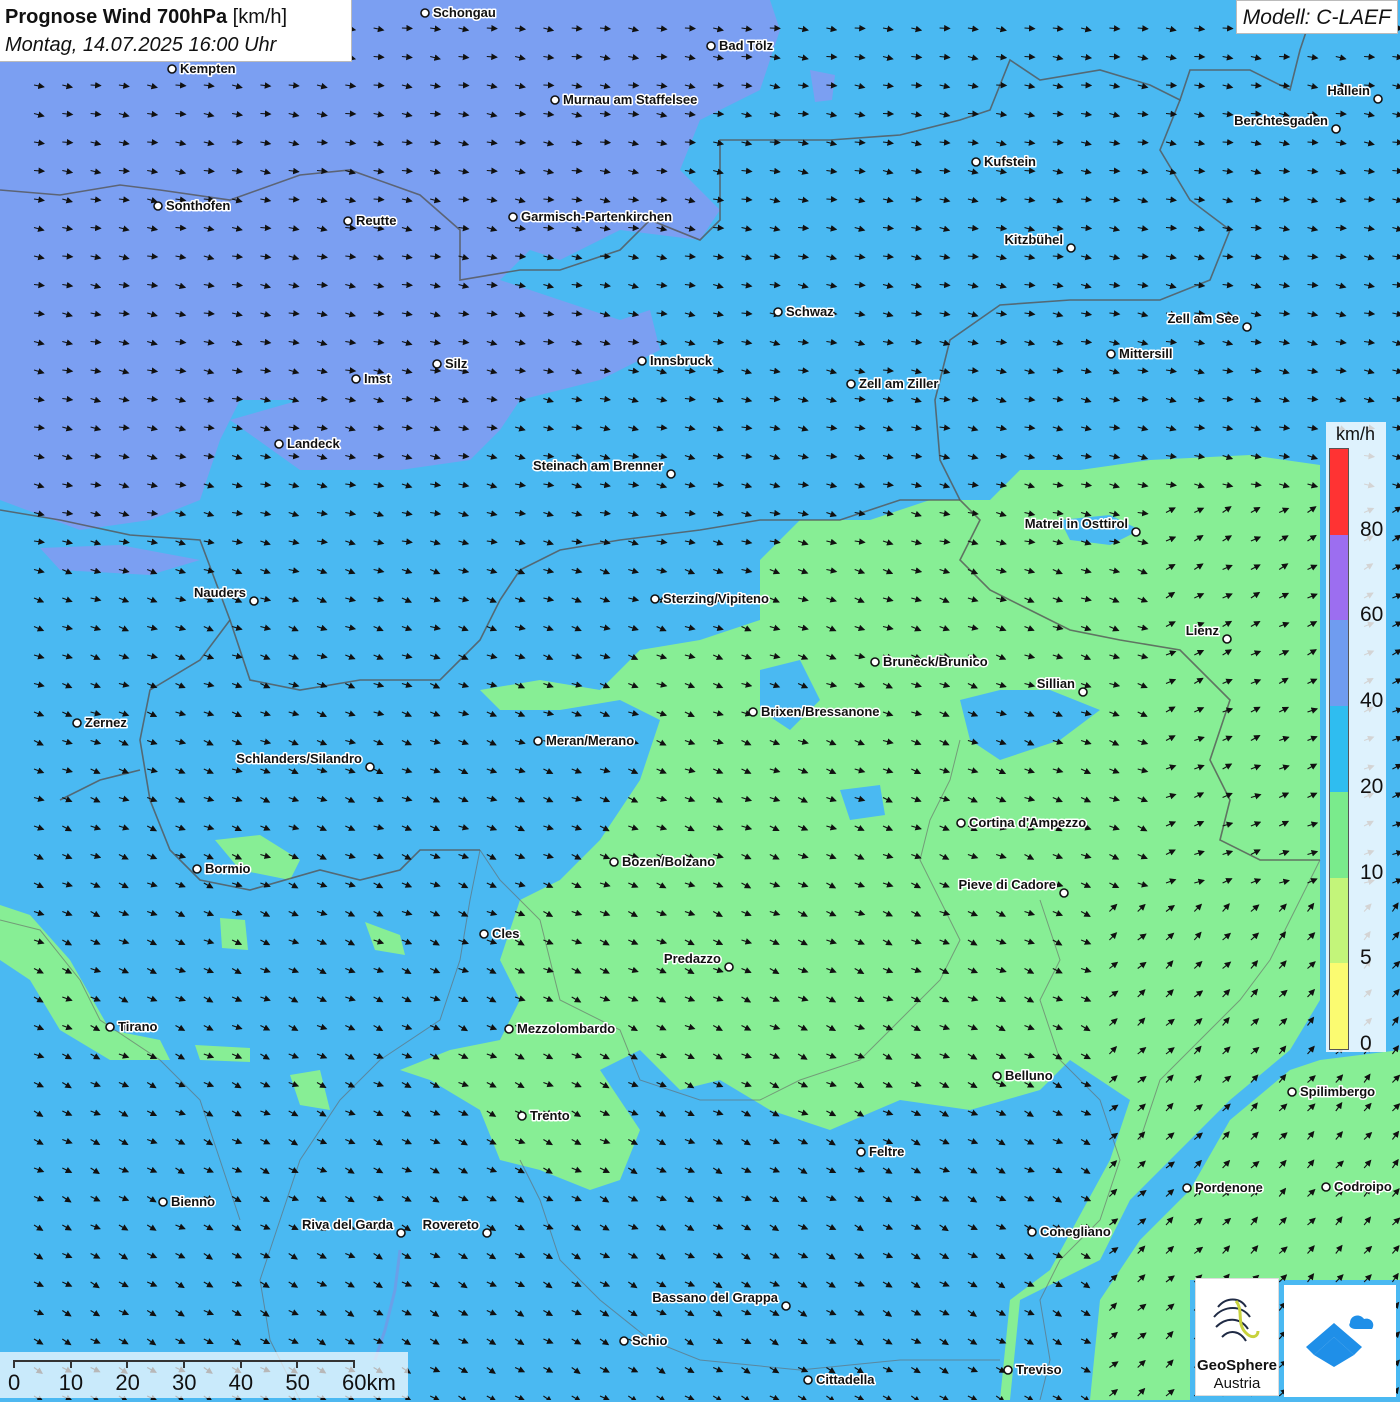  What do you see at coordinates (1145, 353) in the screenshot?
I see `city-label: Mittersill` at bounding box center [1145, 353].